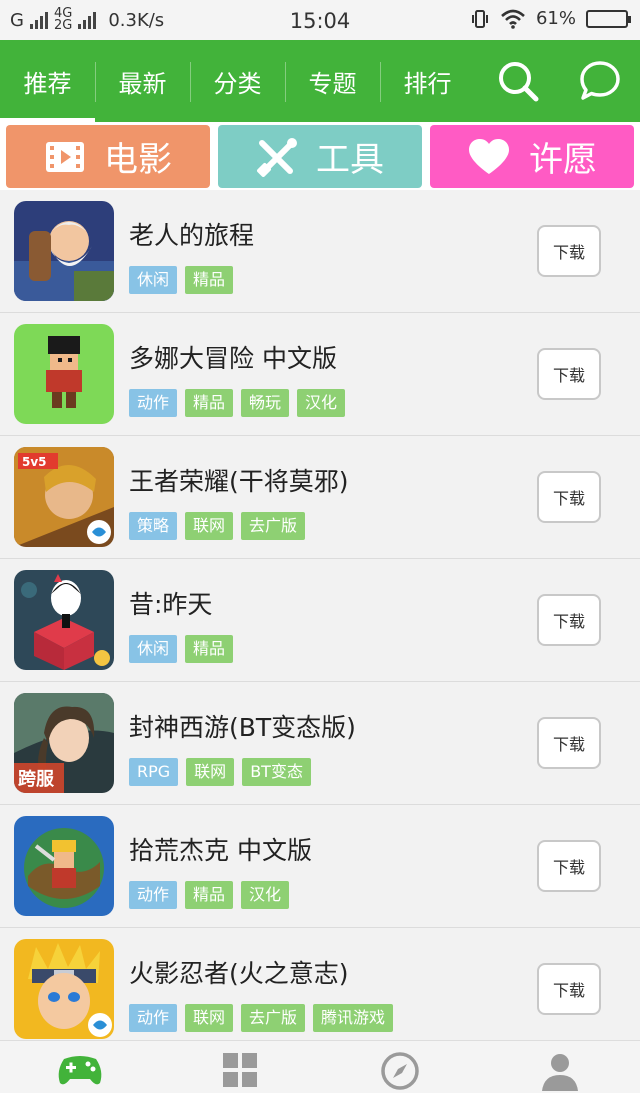 Image resolution: width=640 pixels, height=1093 pixels. Describe the element at coordinates (237, 403) in the screenshot. I see `tag-list: 动作 精品 畅玩 汉化` at that location.